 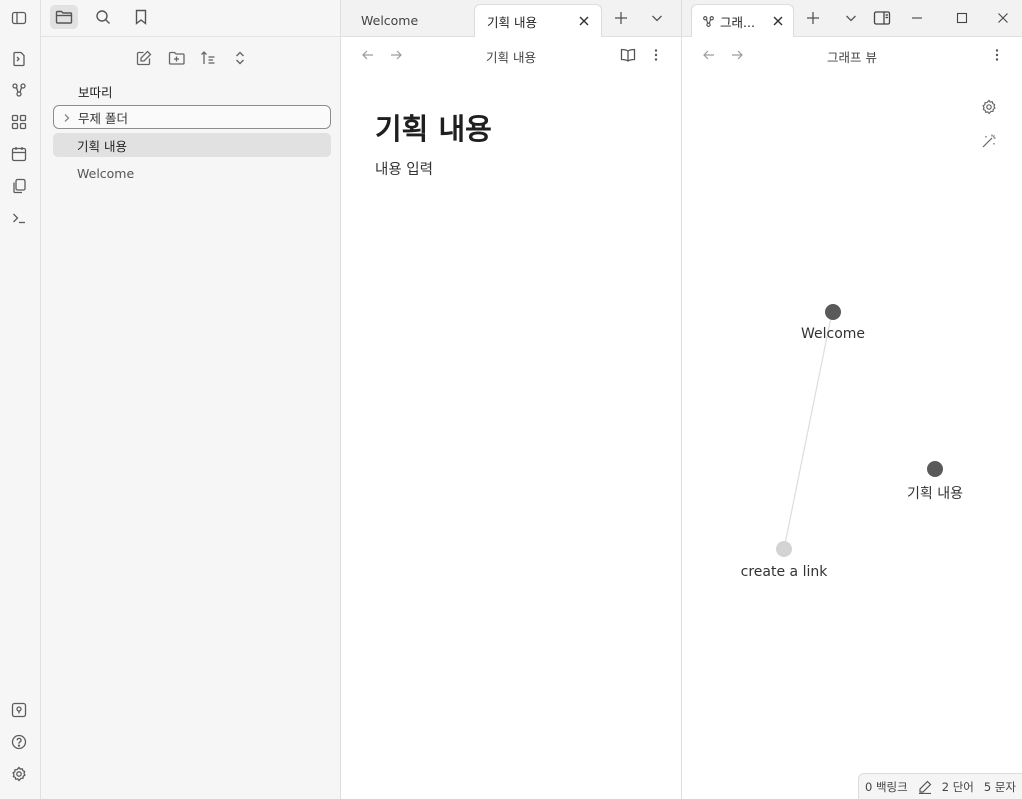 What do you see at coordinates (19, 218) in the screenshot?
I see `command-palette-icon` at bounding box center [19, 218].